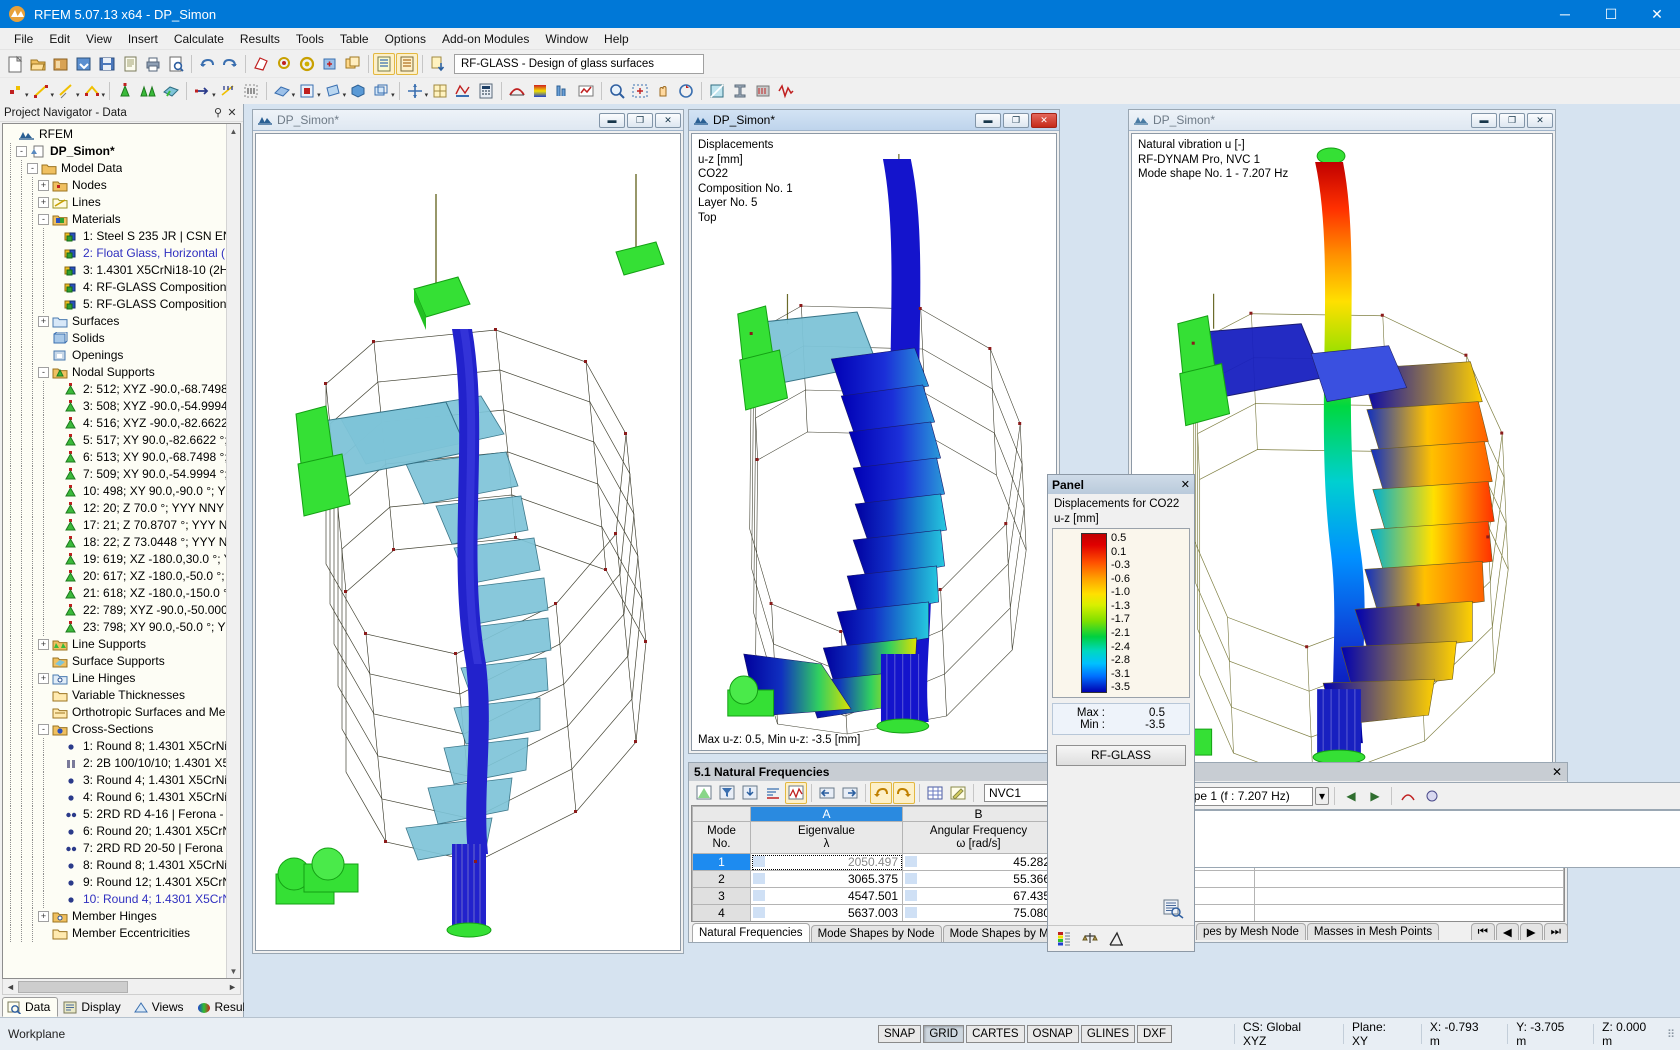 The height and width of the screenshot is (1050, 1680). Describe the element at coordinates (282, 91) in the screenshot. I see `render-model-icon` at that location.